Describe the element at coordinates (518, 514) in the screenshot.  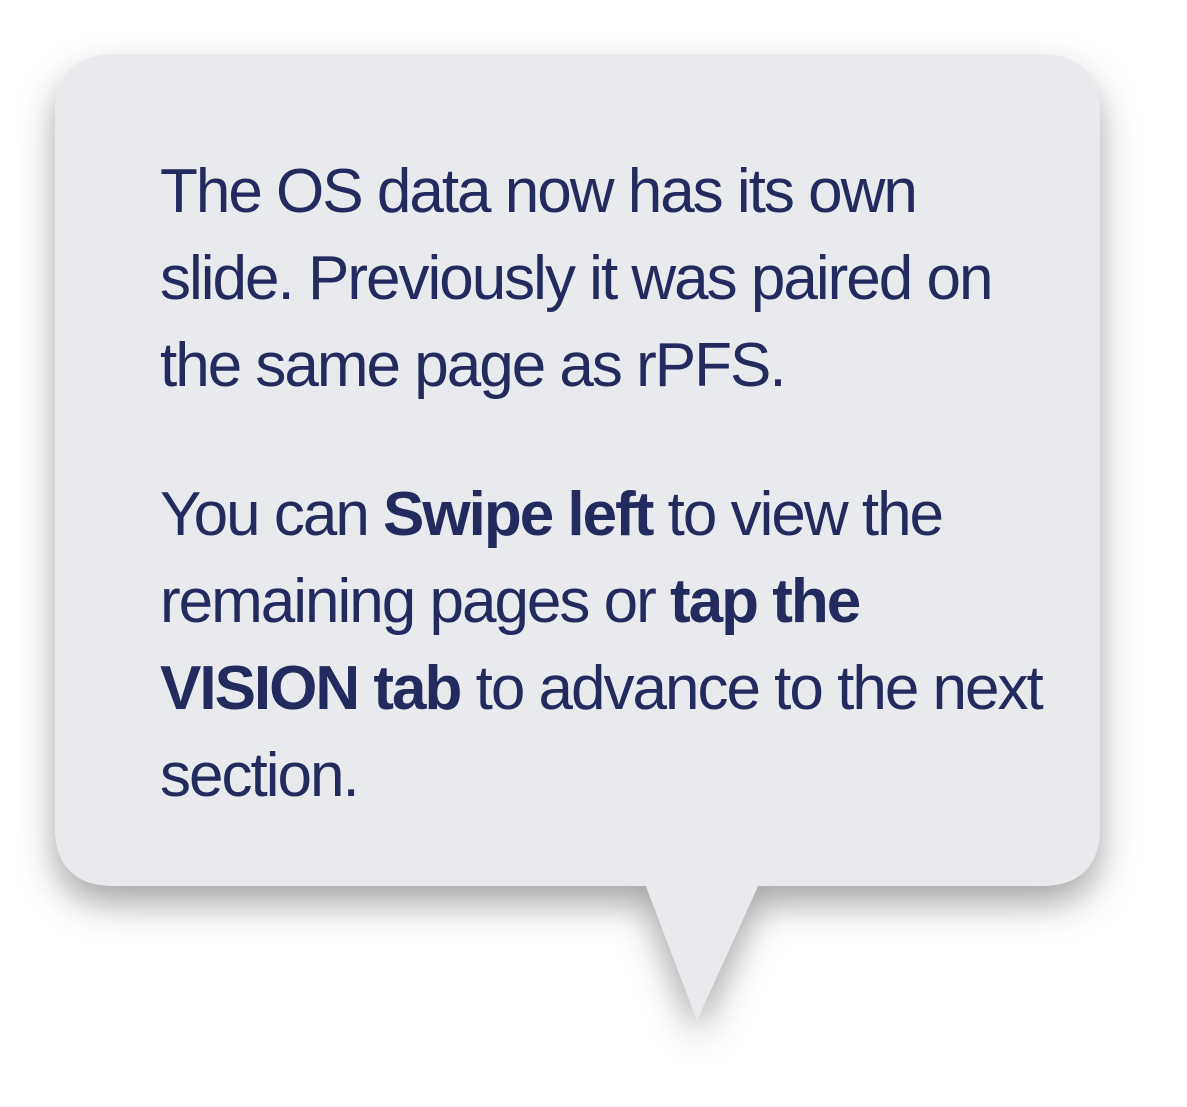
I see `swipe-left-emphasis: Swipe left` at that location.